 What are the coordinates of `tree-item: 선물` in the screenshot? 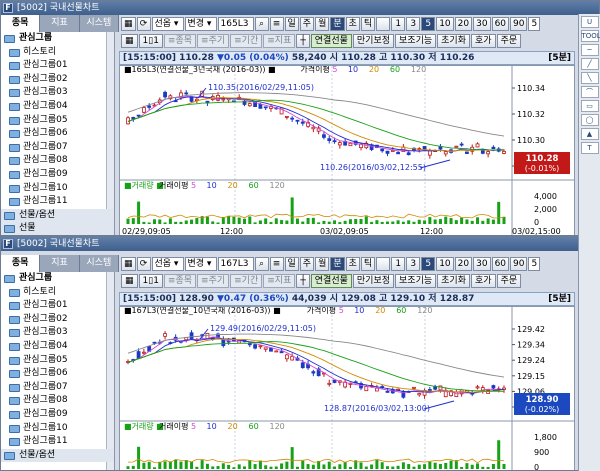 It's located at (57, 228).